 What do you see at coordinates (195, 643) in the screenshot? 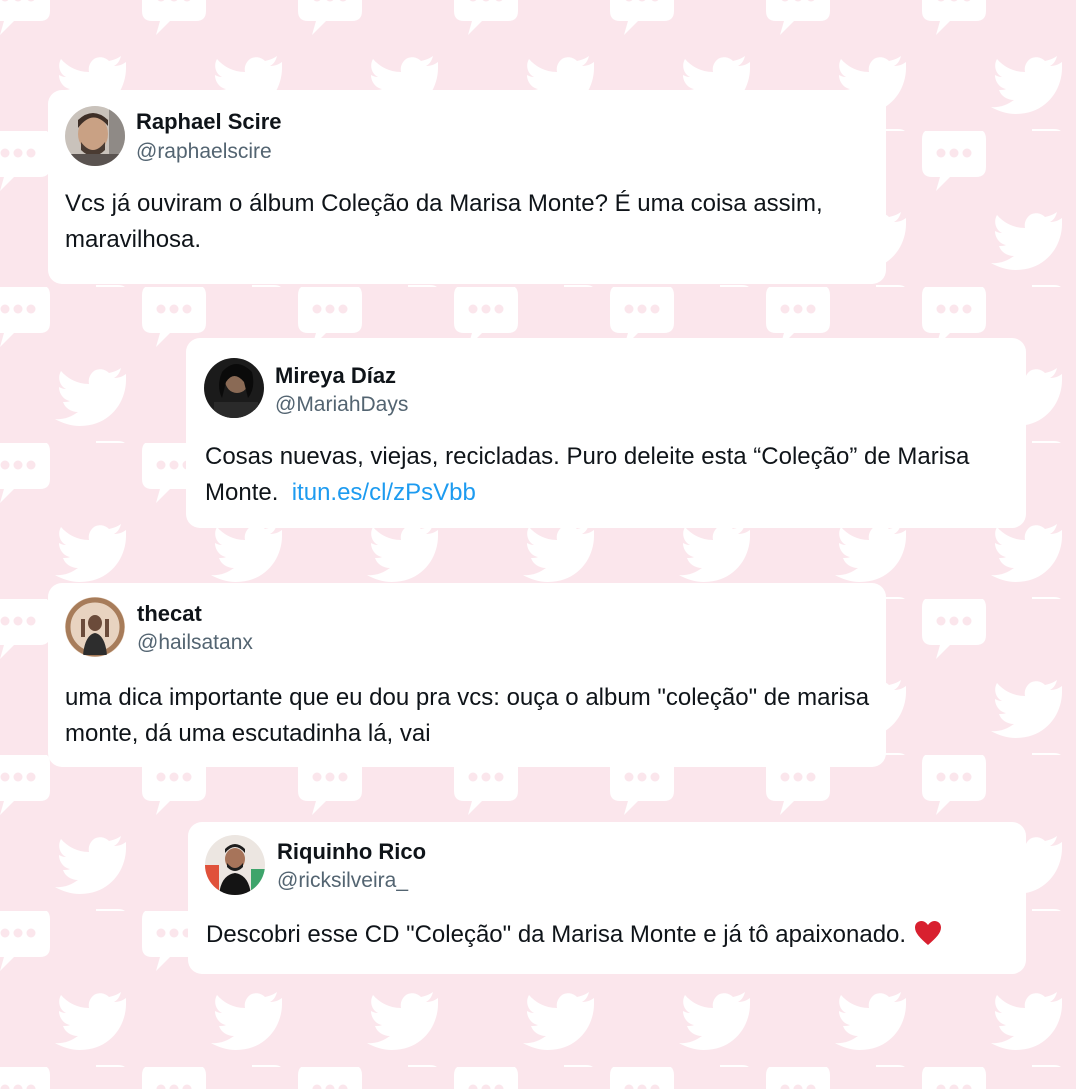
I see `author-handle: @hailsatanx` at bounding box center [195, 643].